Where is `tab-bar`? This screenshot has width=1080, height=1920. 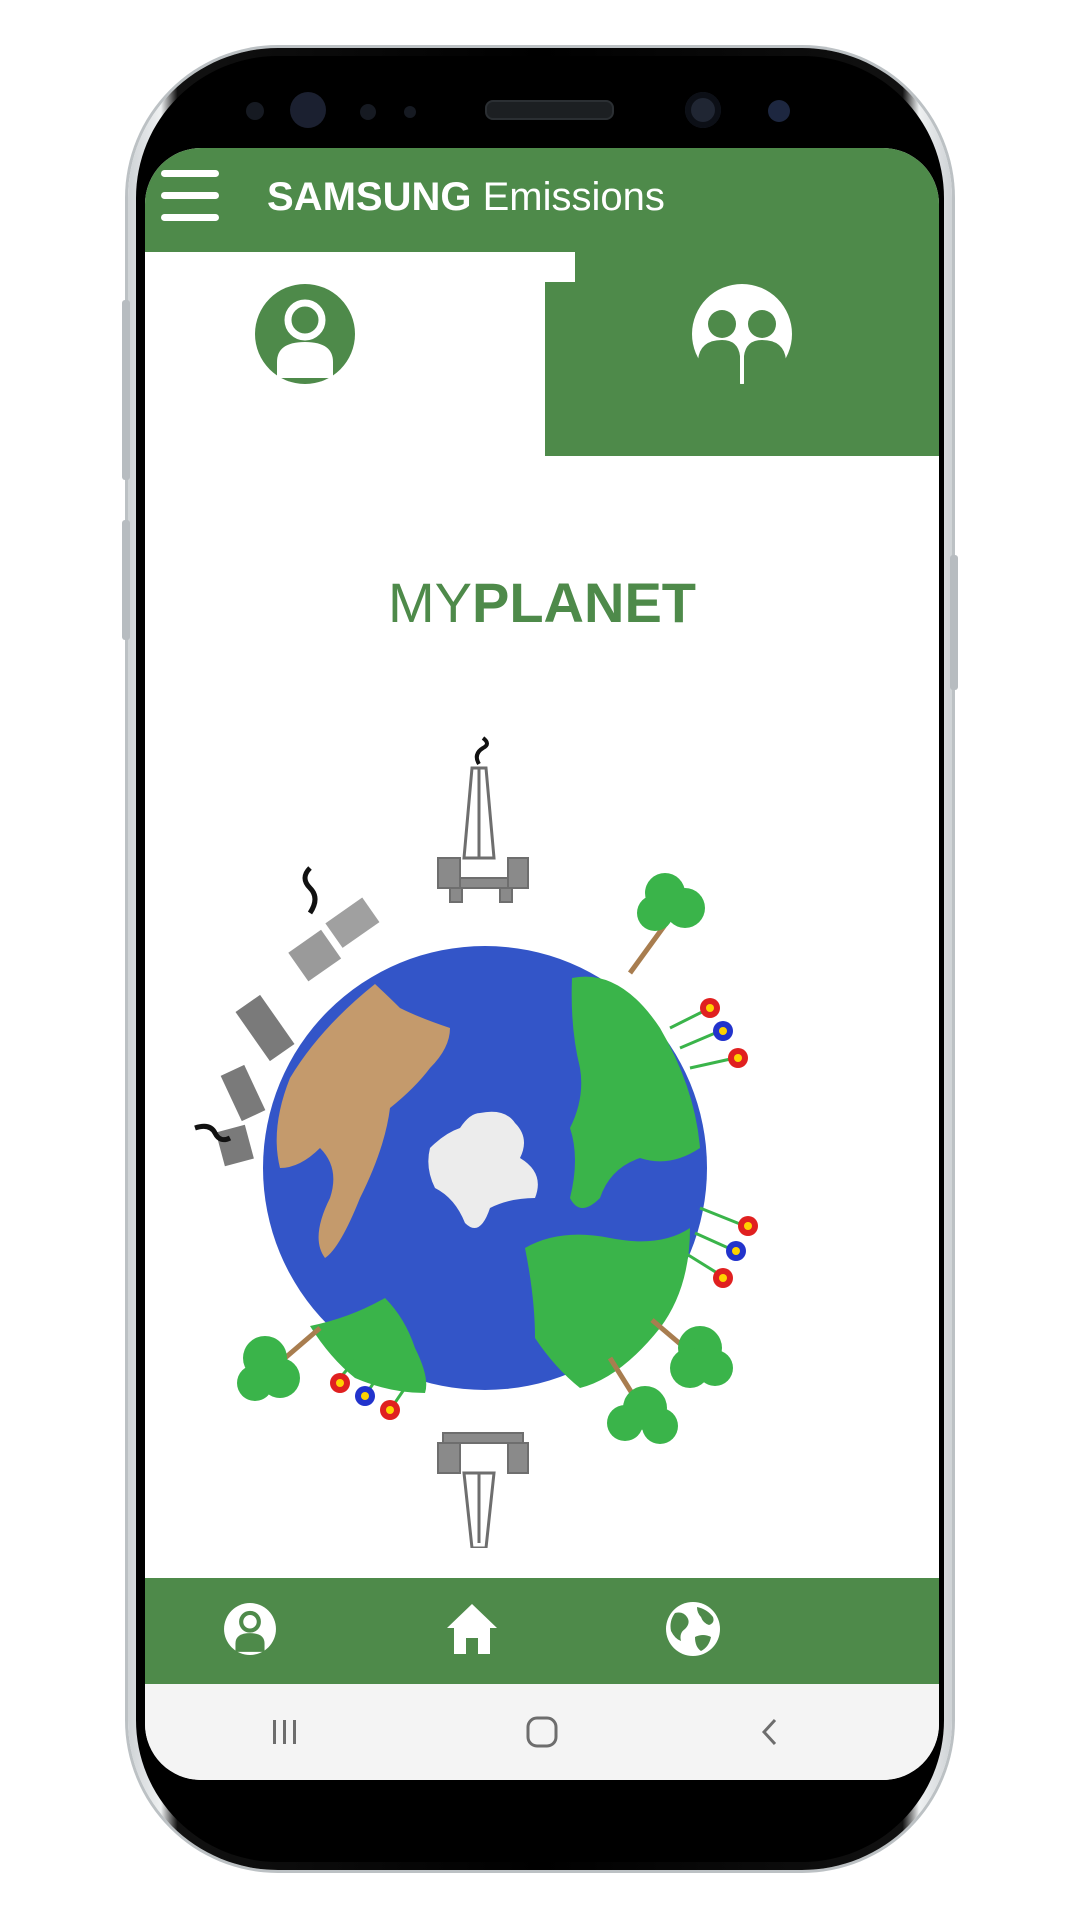 tab-bar is located at coordinates (542, 354).